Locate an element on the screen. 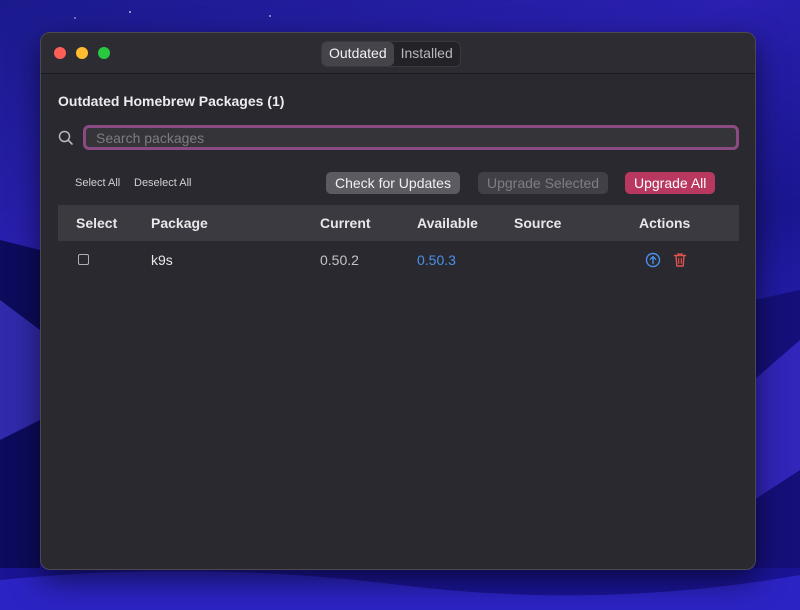 The width and height of the screenshot is (800, 610). check-for-updates-button: Check for Updates is located at coordinates (393, 183).